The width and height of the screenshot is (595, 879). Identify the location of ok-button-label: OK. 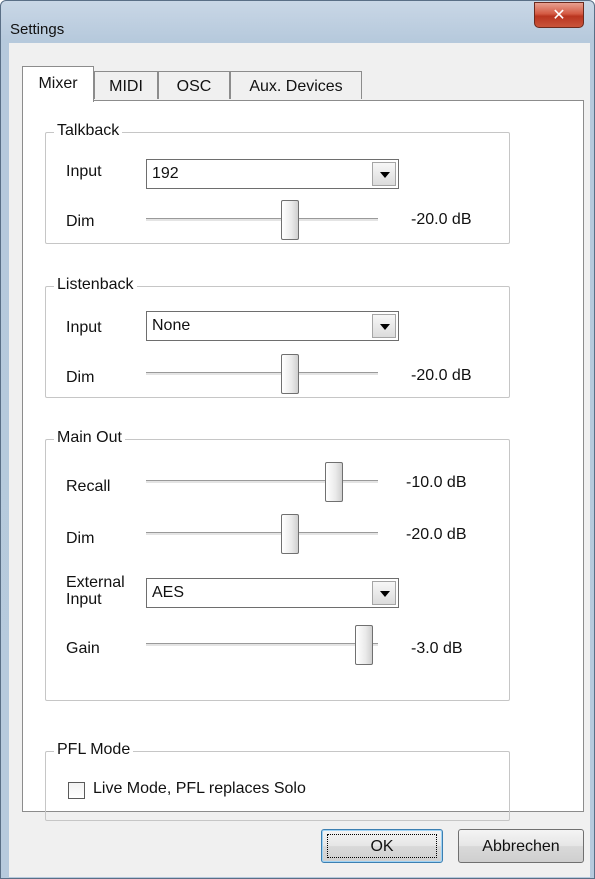
(382, 846).